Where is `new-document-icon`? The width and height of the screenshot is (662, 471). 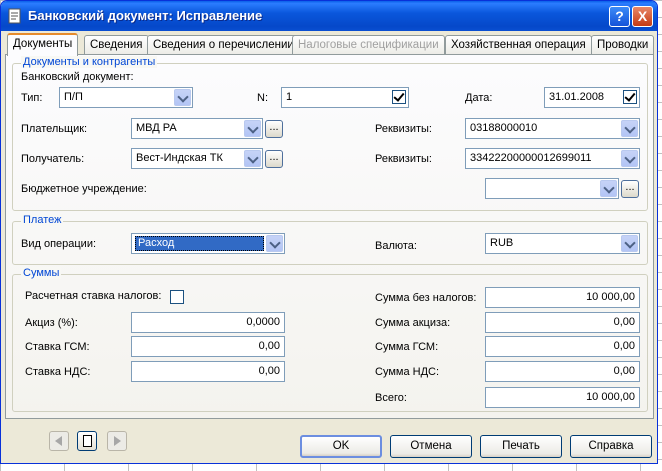 new-document-icon is located at coordinates (87, 441).